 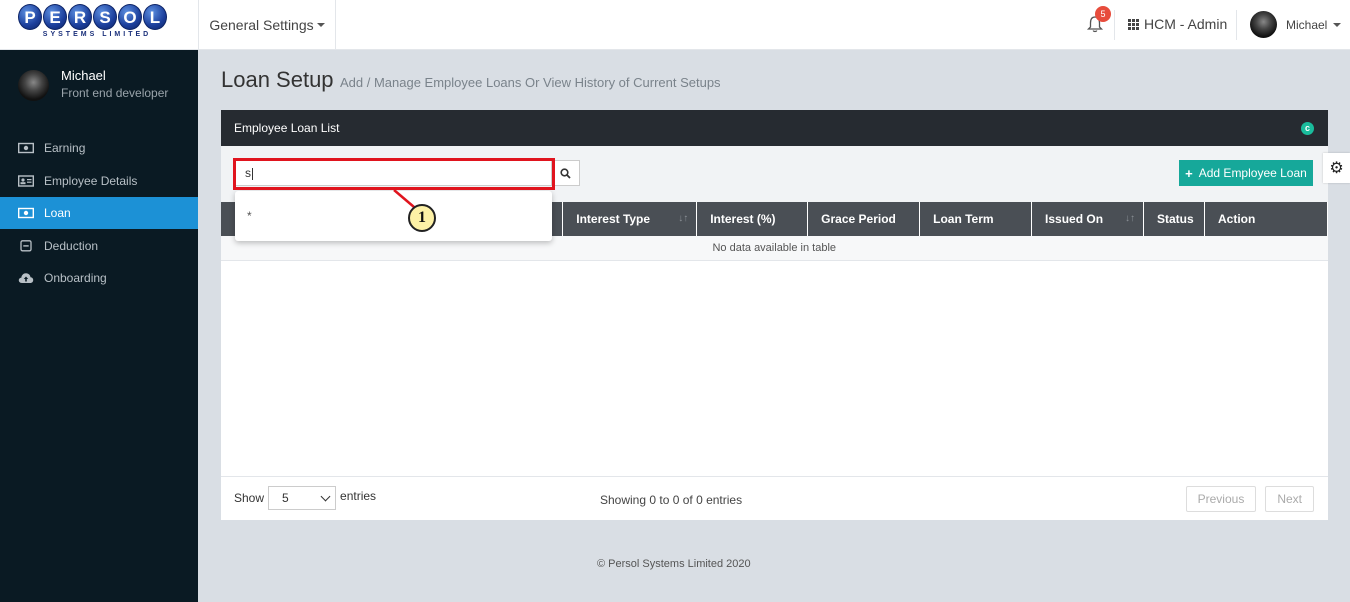 What do you see at coordinates (57, 213) in the screenshot?
I see `sidebar-item-label: Loan` at bounding box center [57, 213].